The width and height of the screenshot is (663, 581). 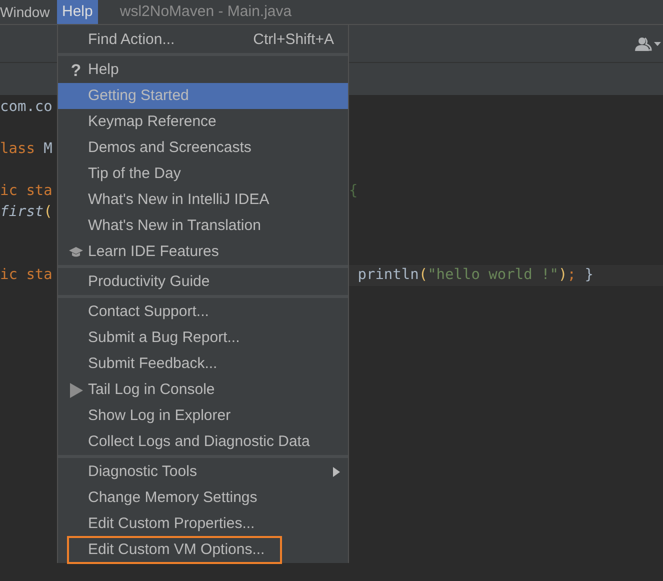 What do you see at coordinates (26, 212) in the screenshot?
I see `code-text: first(` at bounding box center [26, 212].